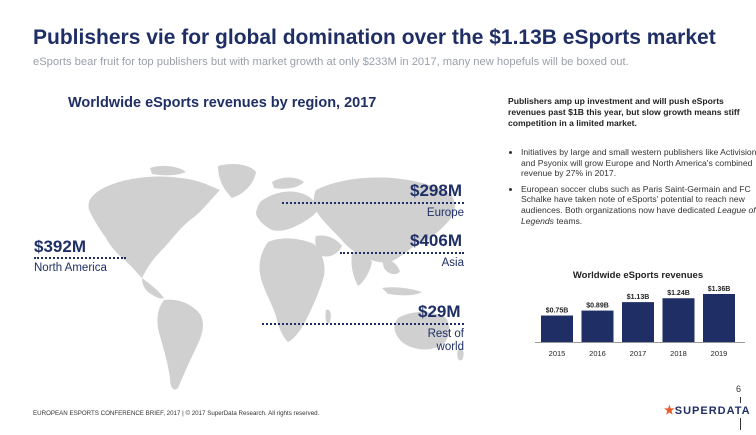  Describe the element at coordinates (638, 275) in the screenshot. I see `chart-title: Worldwide eSports revenues` at that location.